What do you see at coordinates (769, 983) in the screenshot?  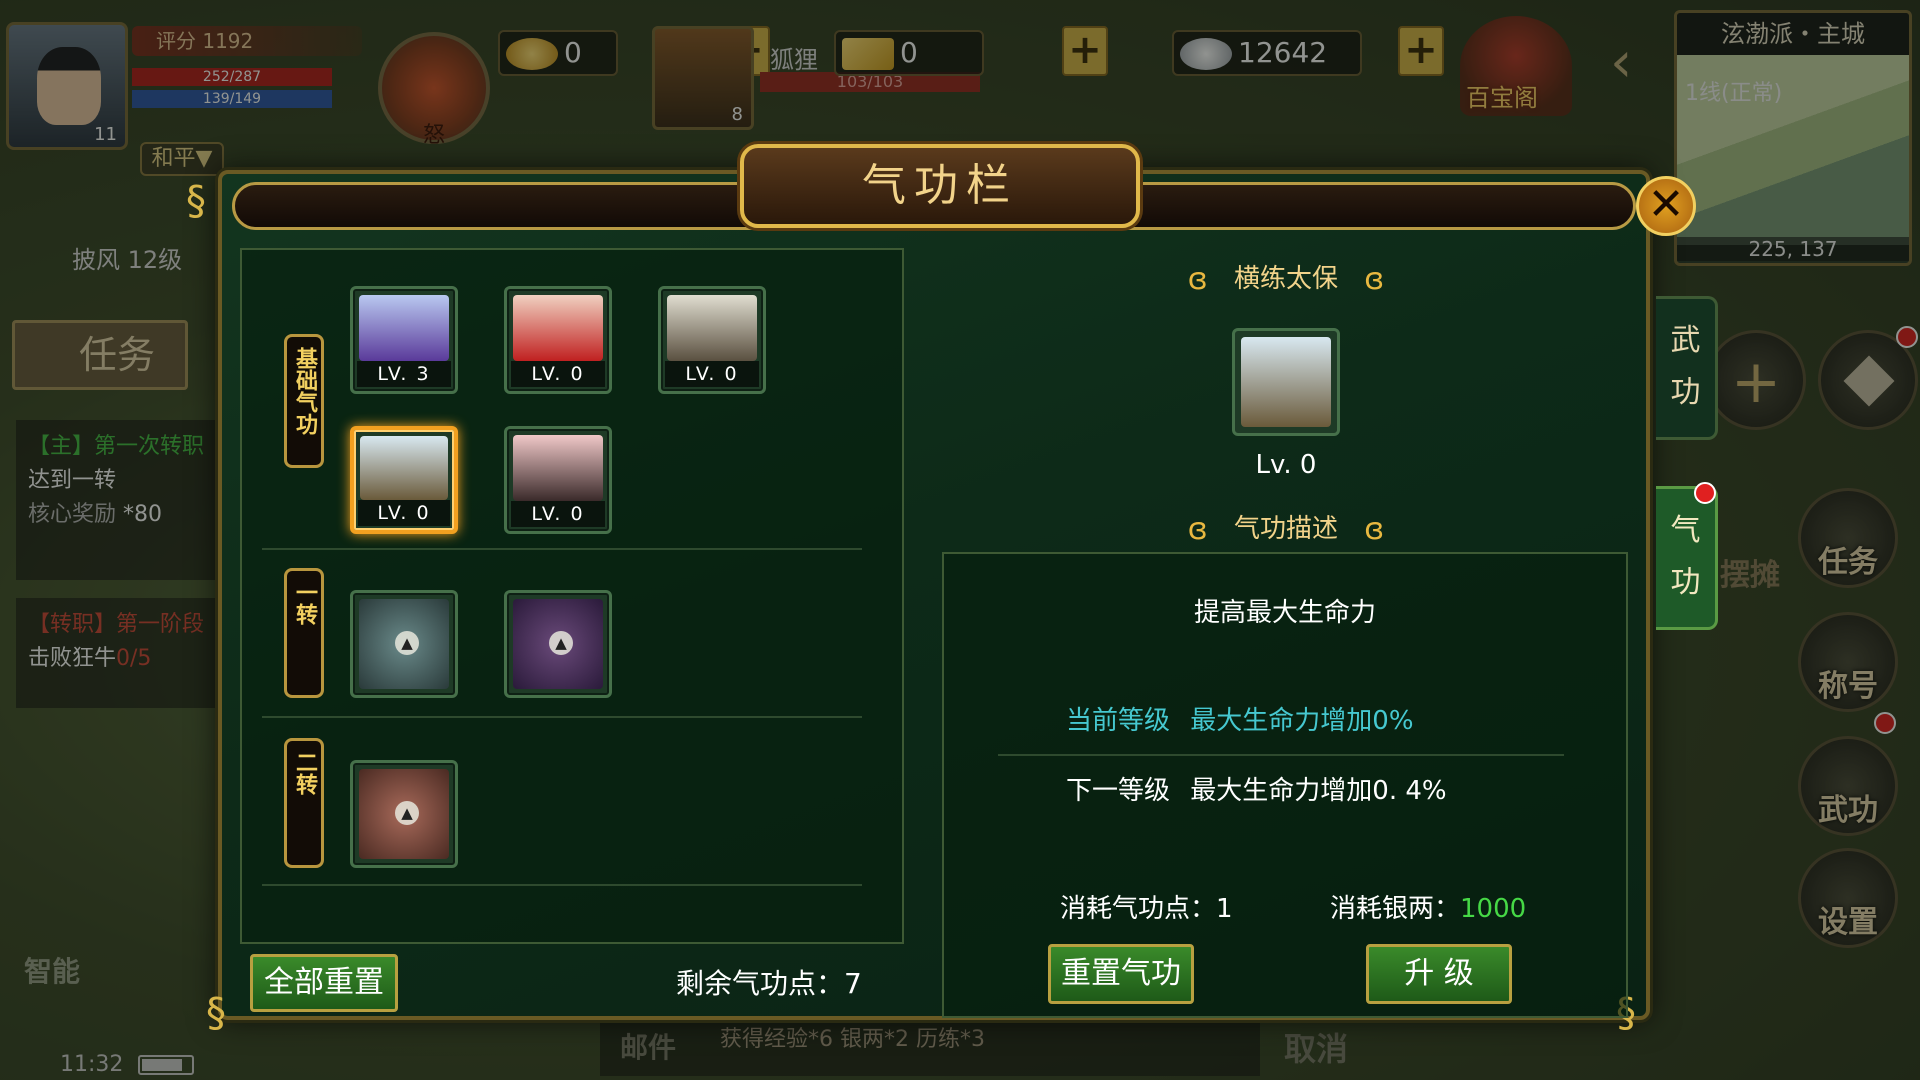 I see `remaining-points: 剩余气功点：7` at bounding box center [769, 983].